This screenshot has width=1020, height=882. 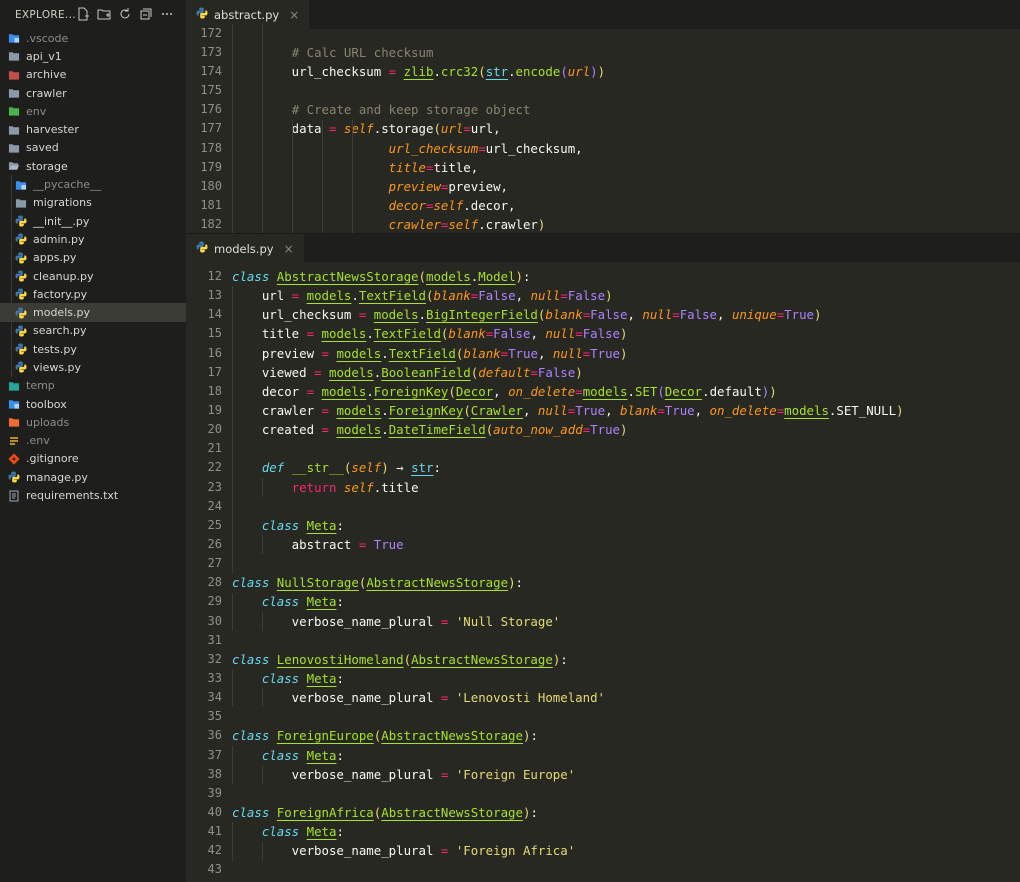 I want to click on tree-item-saved: saved, so click(x=93, y=148).